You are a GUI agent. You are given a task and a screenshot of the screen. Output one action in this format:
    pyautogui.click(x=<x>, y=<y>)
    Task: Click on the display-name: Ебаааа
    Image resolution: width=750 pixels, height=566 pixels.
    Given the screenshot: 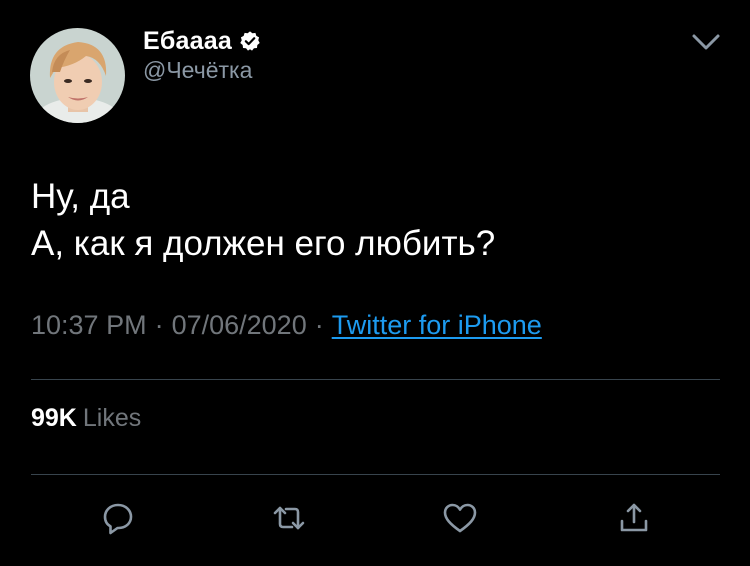 What is the action you would take?
    pyautogui.click(x=187, y=41)
    